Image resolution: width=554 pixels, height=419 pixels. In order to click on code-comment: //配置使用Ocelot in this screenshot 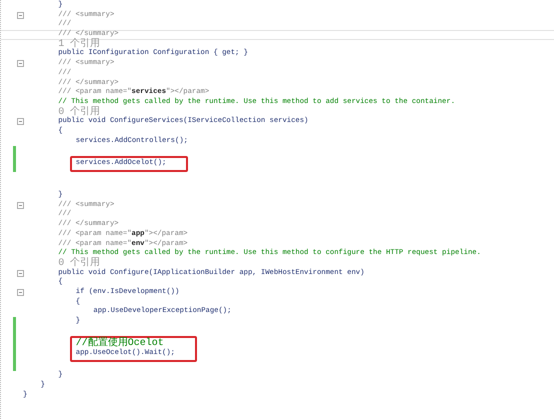, I will do `click(120, 344)`.